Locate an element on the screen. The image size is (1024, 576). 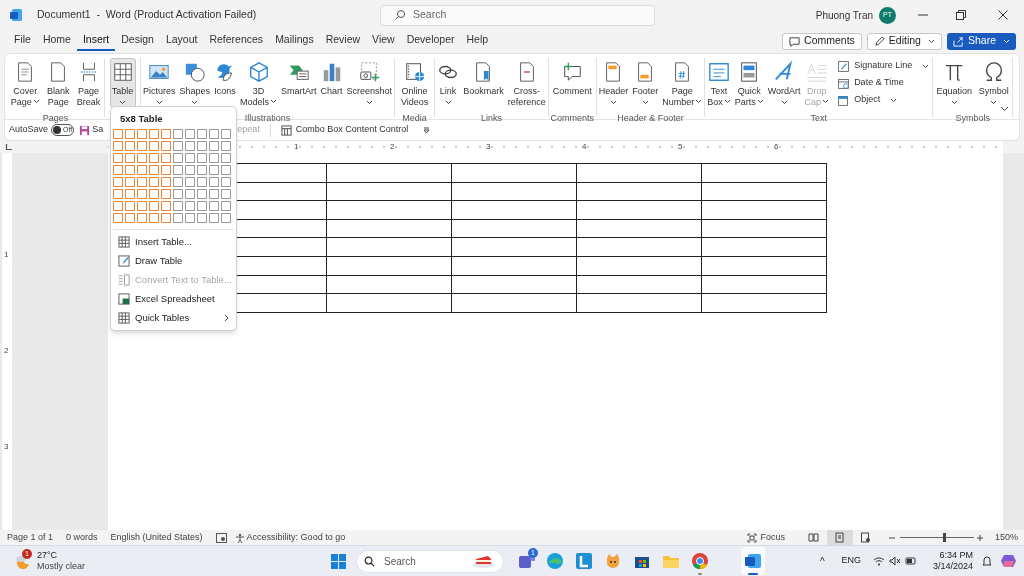
ribbon-button: Icons is located at coordinates (225, 83).